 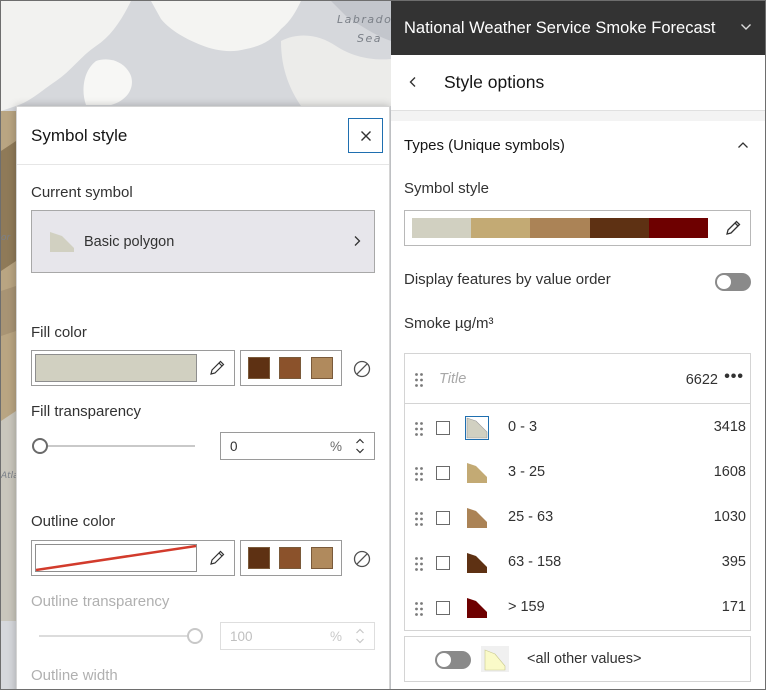 I want to click on current-symbol-label: Current symbol, so click(x=82, y=192).